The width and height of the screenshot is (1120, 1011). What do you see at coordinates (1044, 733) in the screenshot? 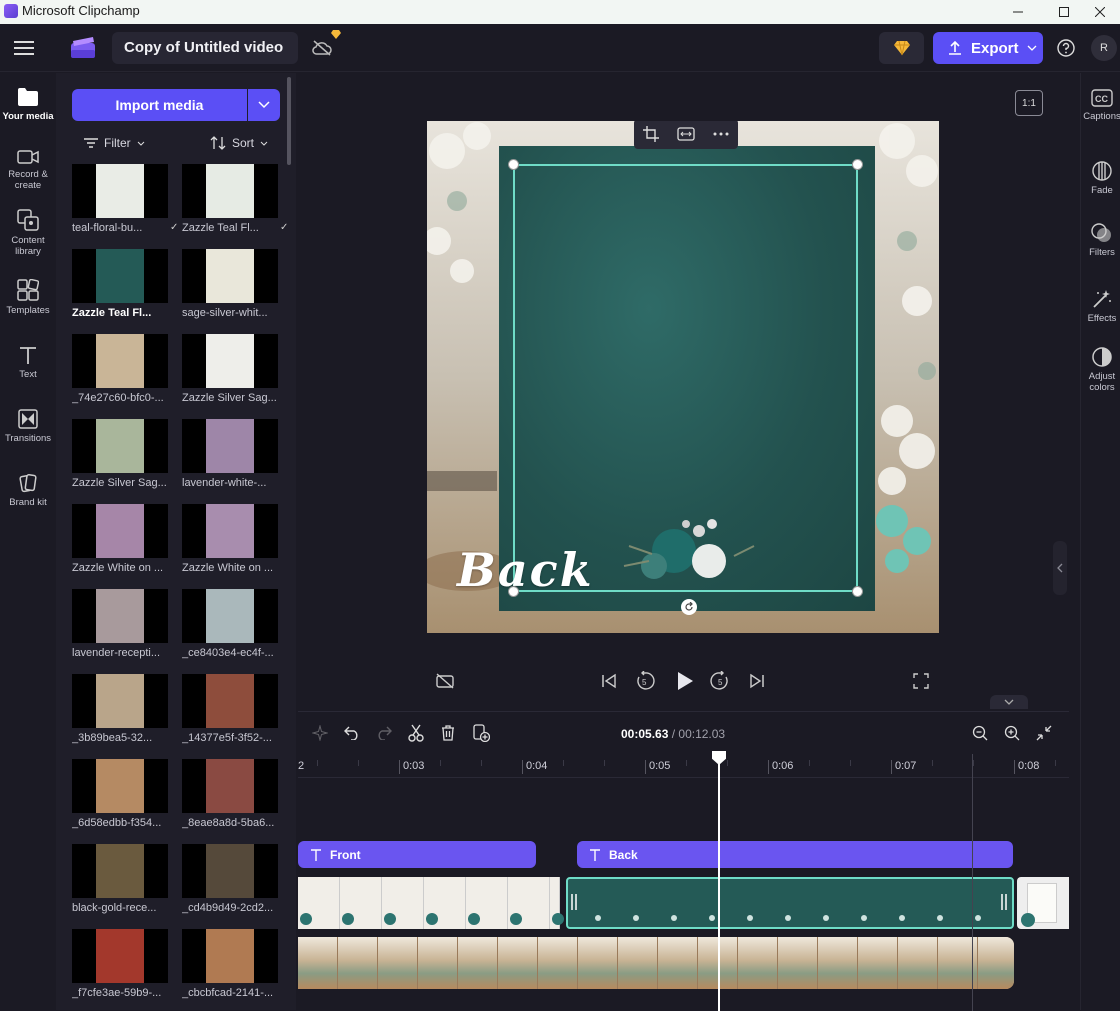
I see `fit-timeline-icon` at bounding box center [1044, 733].